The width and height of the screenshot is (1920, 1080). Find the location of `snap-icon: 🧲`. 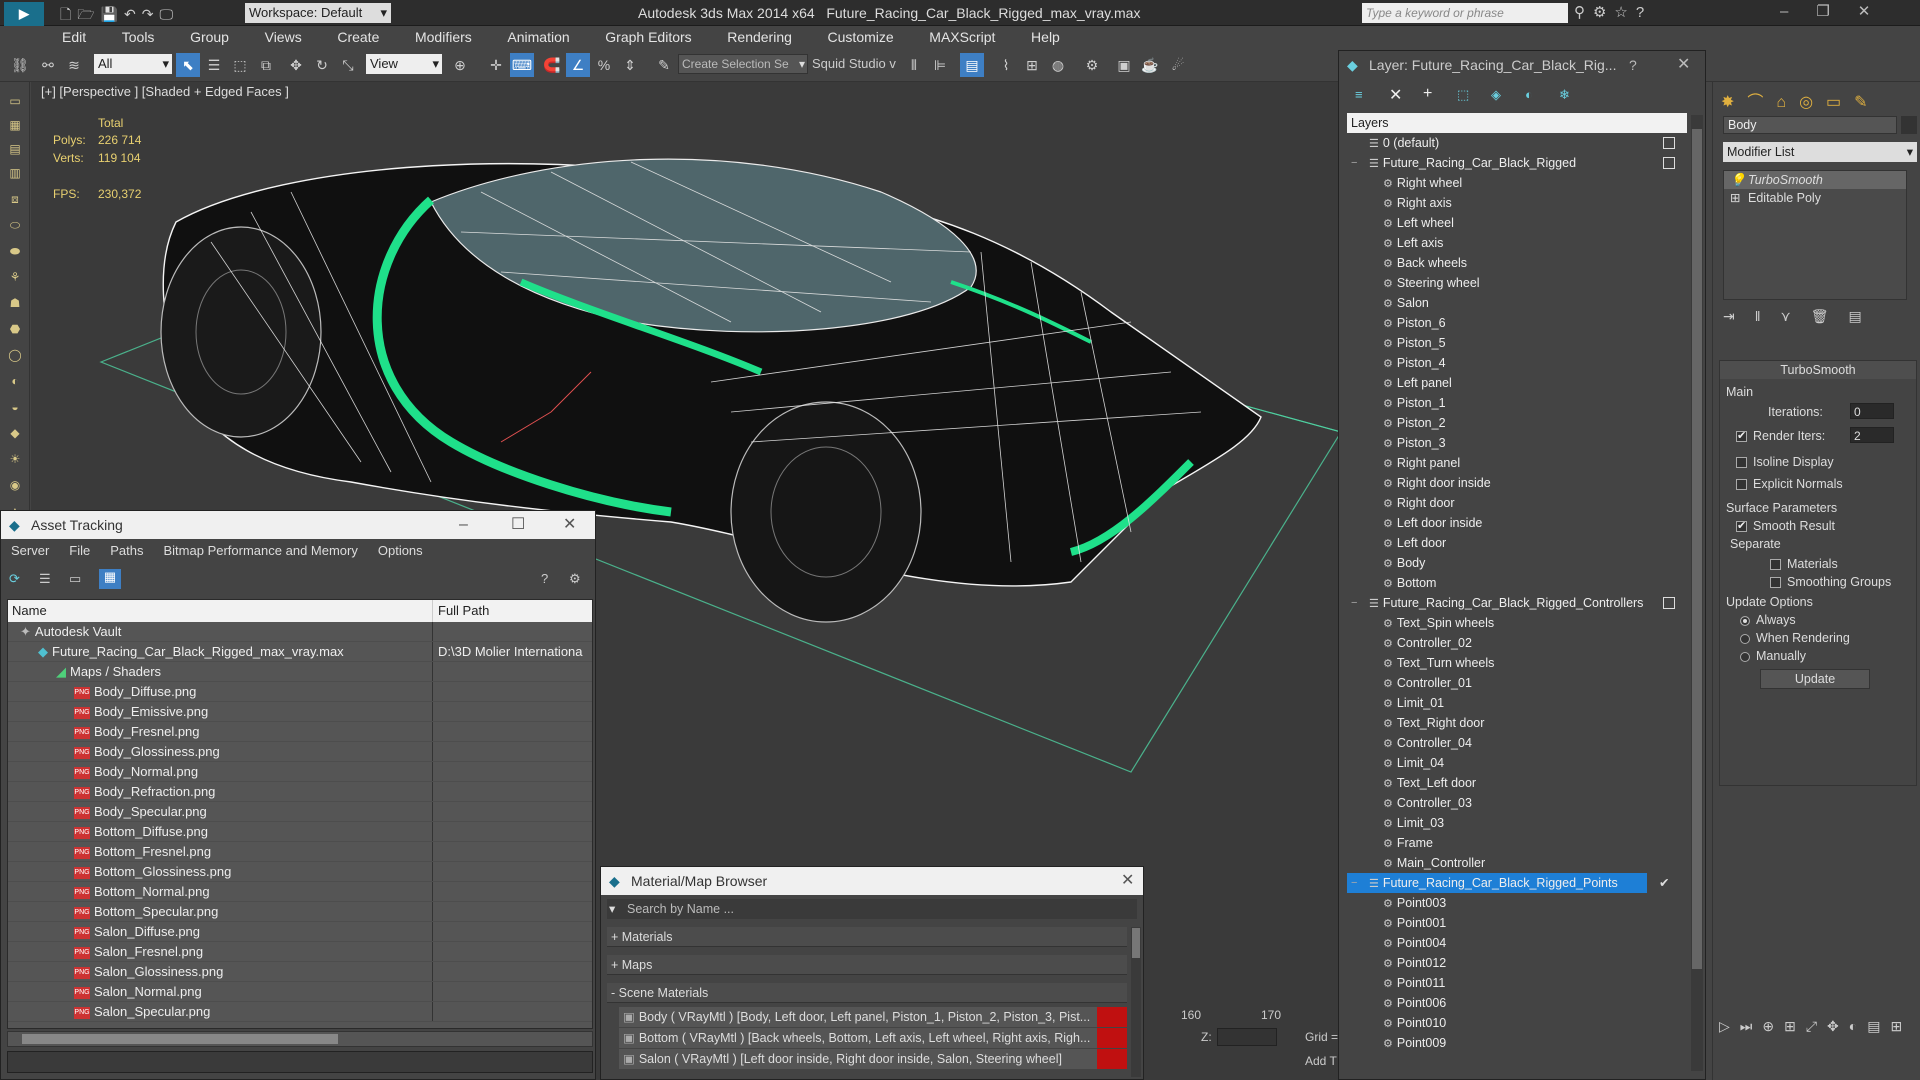

snap-icon: 🧲 is located at coordinates (552, 65).